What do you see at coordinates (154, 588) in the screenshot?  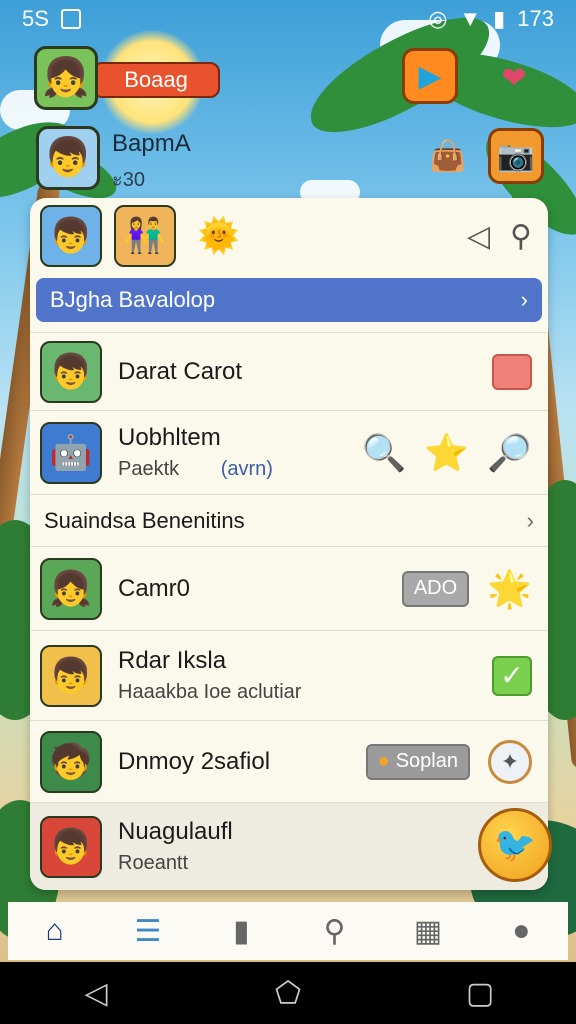 I see `row-title: Camr0` at bounding box center [154, 588].